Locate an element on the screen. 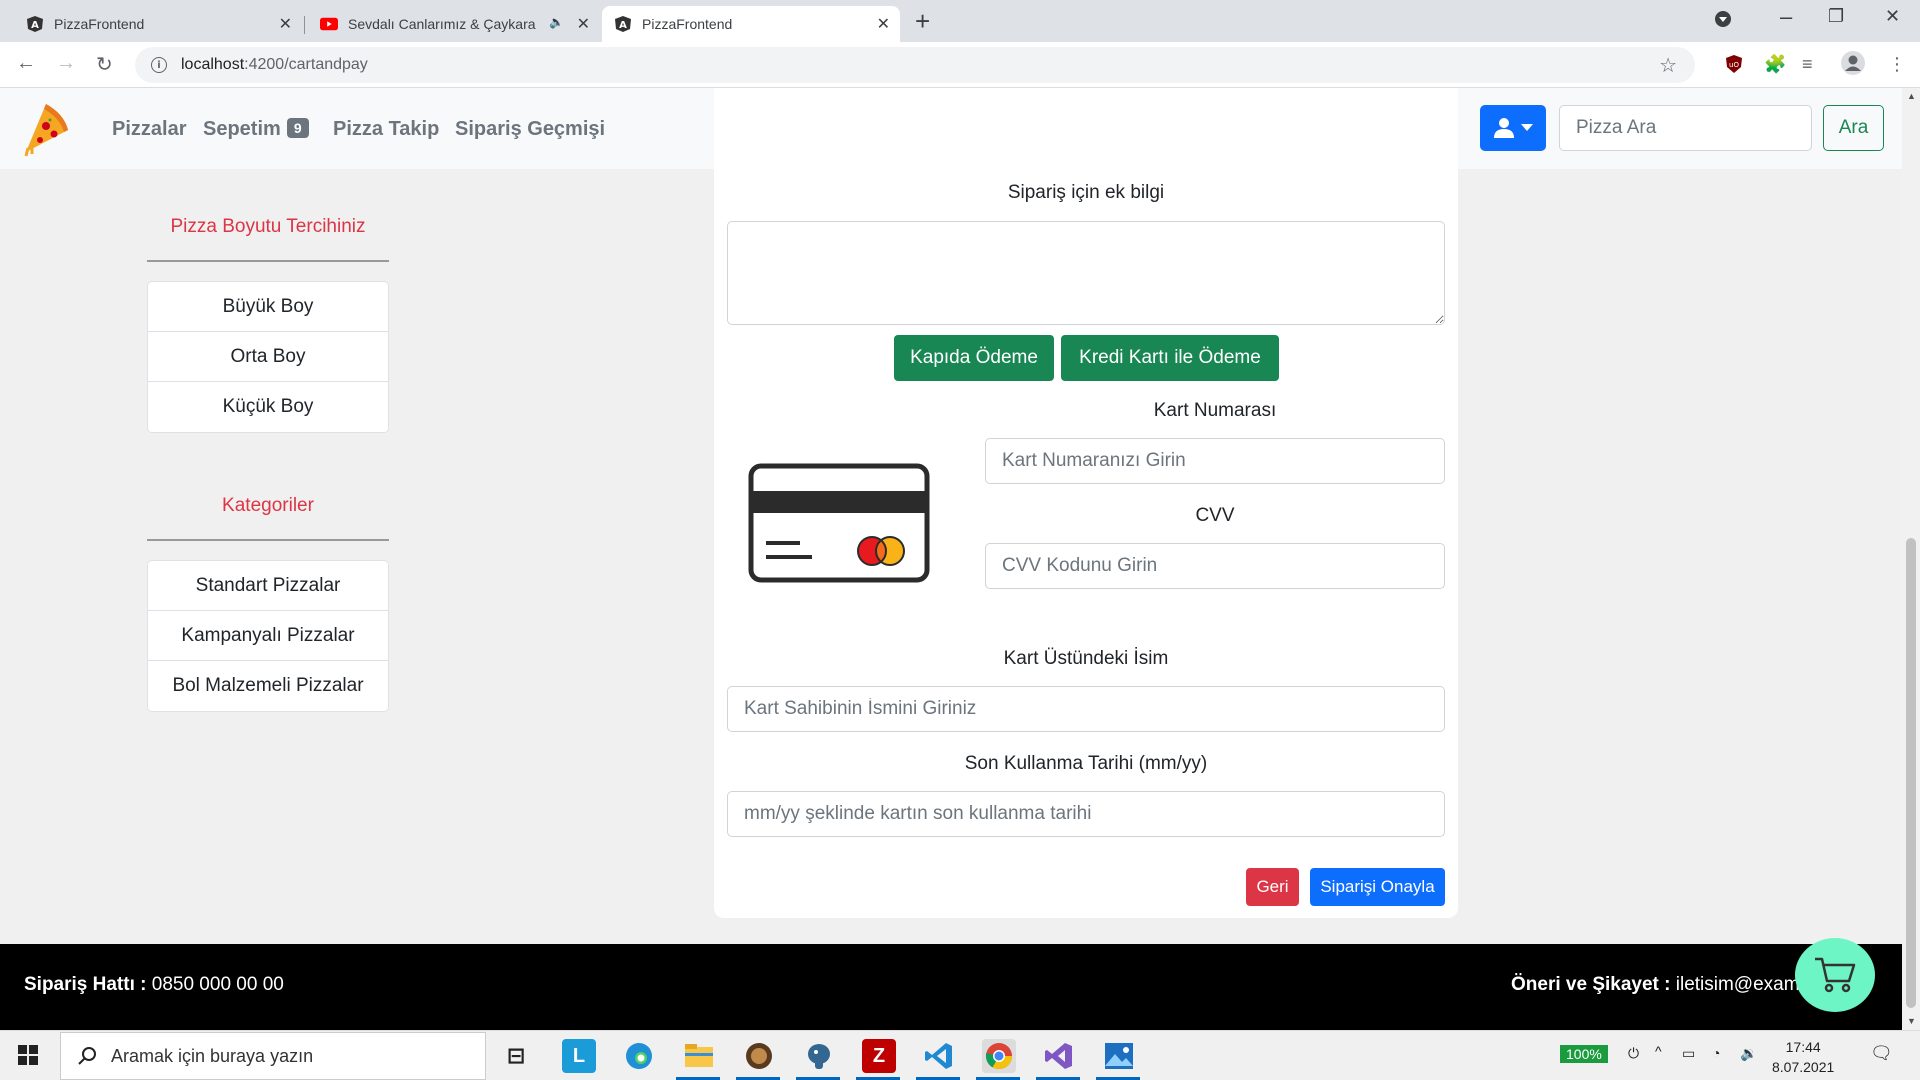 The image size is (1920, 1080). page-scrollbar: ▲ ▼ is located at coordinates (1911, 559).